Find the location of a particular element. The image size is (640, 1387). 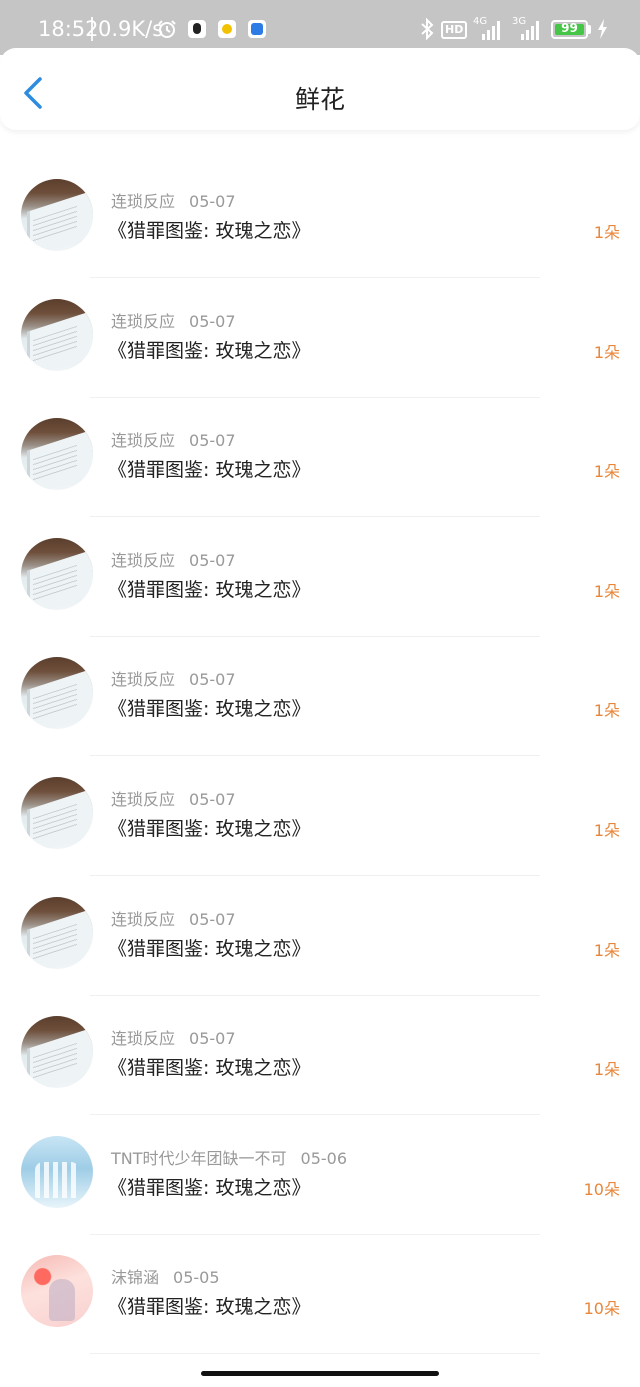

status-bar: 18:52 0.9K/s HD 4G 3G 99 is located at coordinates (320, 27).